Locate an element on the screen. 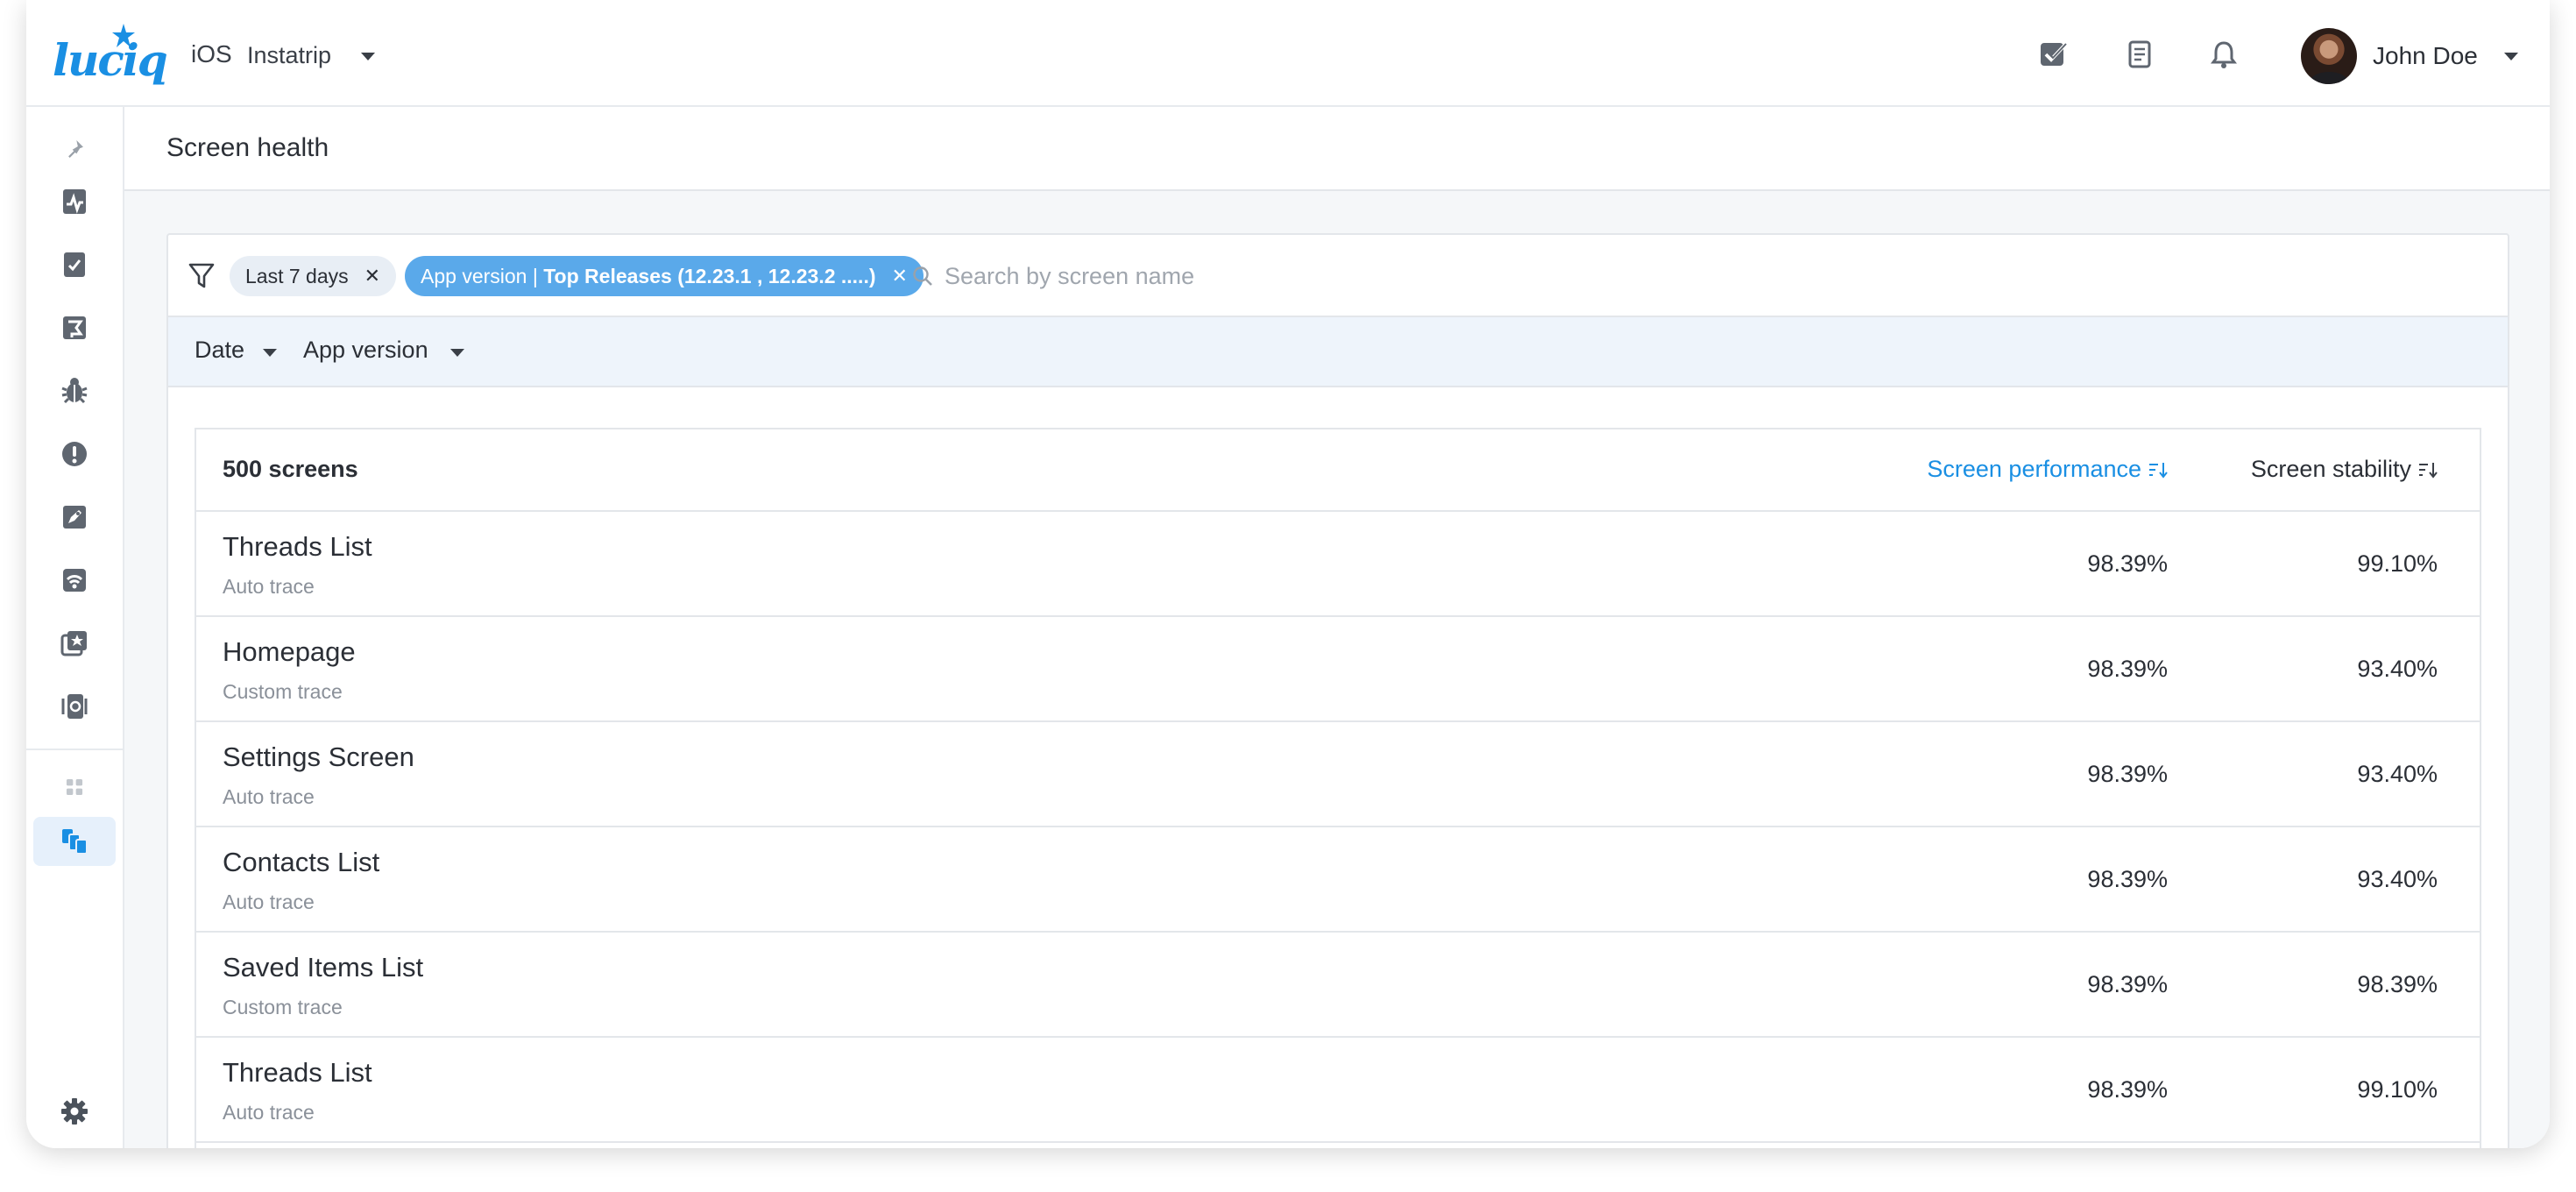 The height and width of the screenshot is (1192, 2576). sidebar-item-flags is located at coordinates (74, 327).